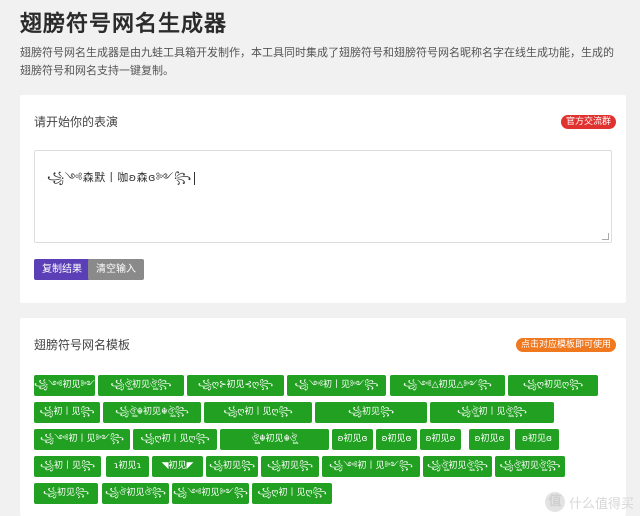 This screenshot has height=516, width=640. I want to click on copy-result-button: 复制结果, so click(62, 269).